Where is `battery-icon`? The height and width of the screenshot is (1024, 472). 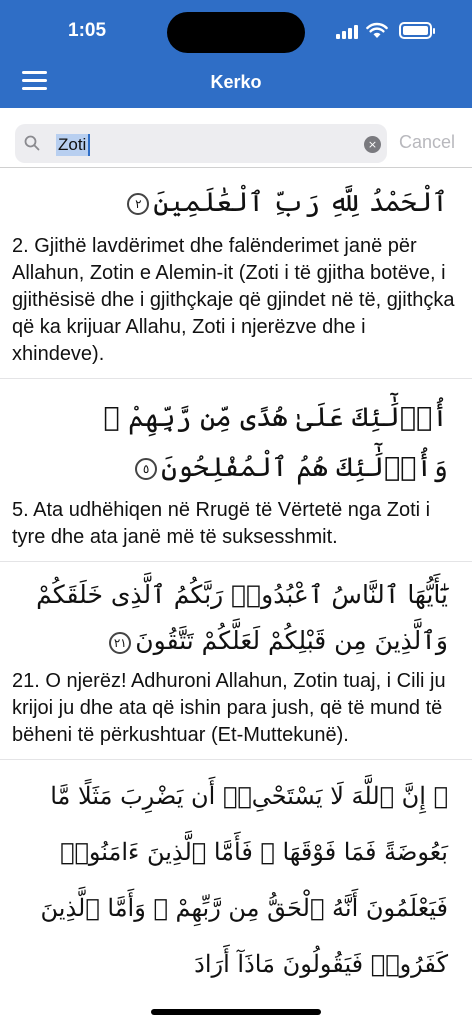
battery-icon is located at coordinates (417, 30).